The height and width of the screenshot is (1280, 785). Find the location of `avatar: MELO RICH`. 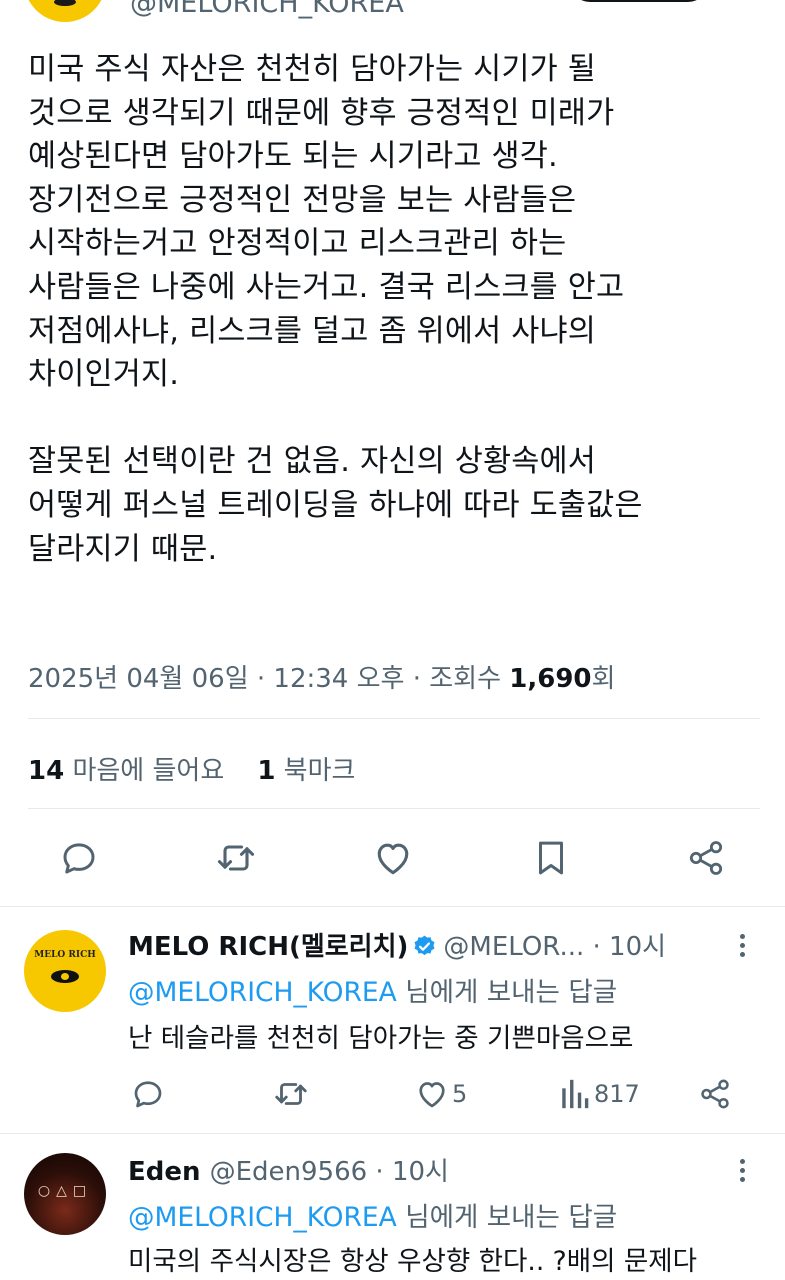

avatar: MELO RICH is located at coordinates (65, 971).